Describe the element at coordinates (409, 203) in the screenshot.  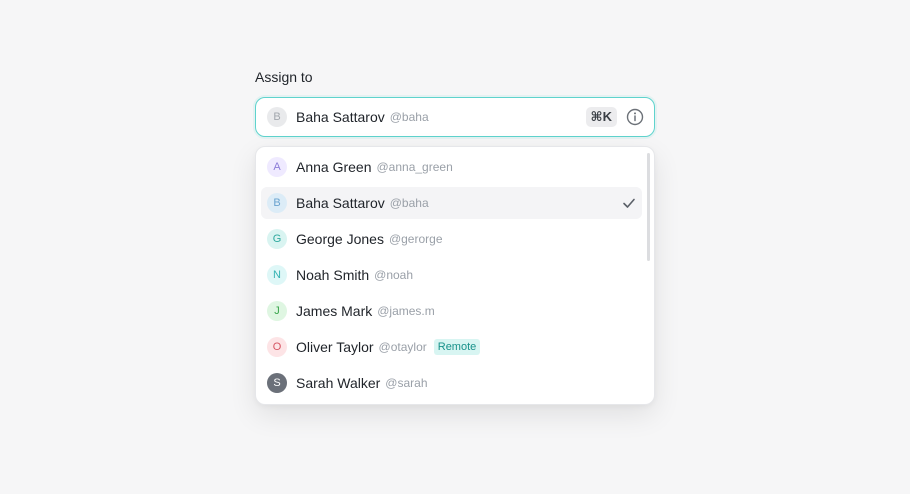
I see `option-handle: @baha` at that location.